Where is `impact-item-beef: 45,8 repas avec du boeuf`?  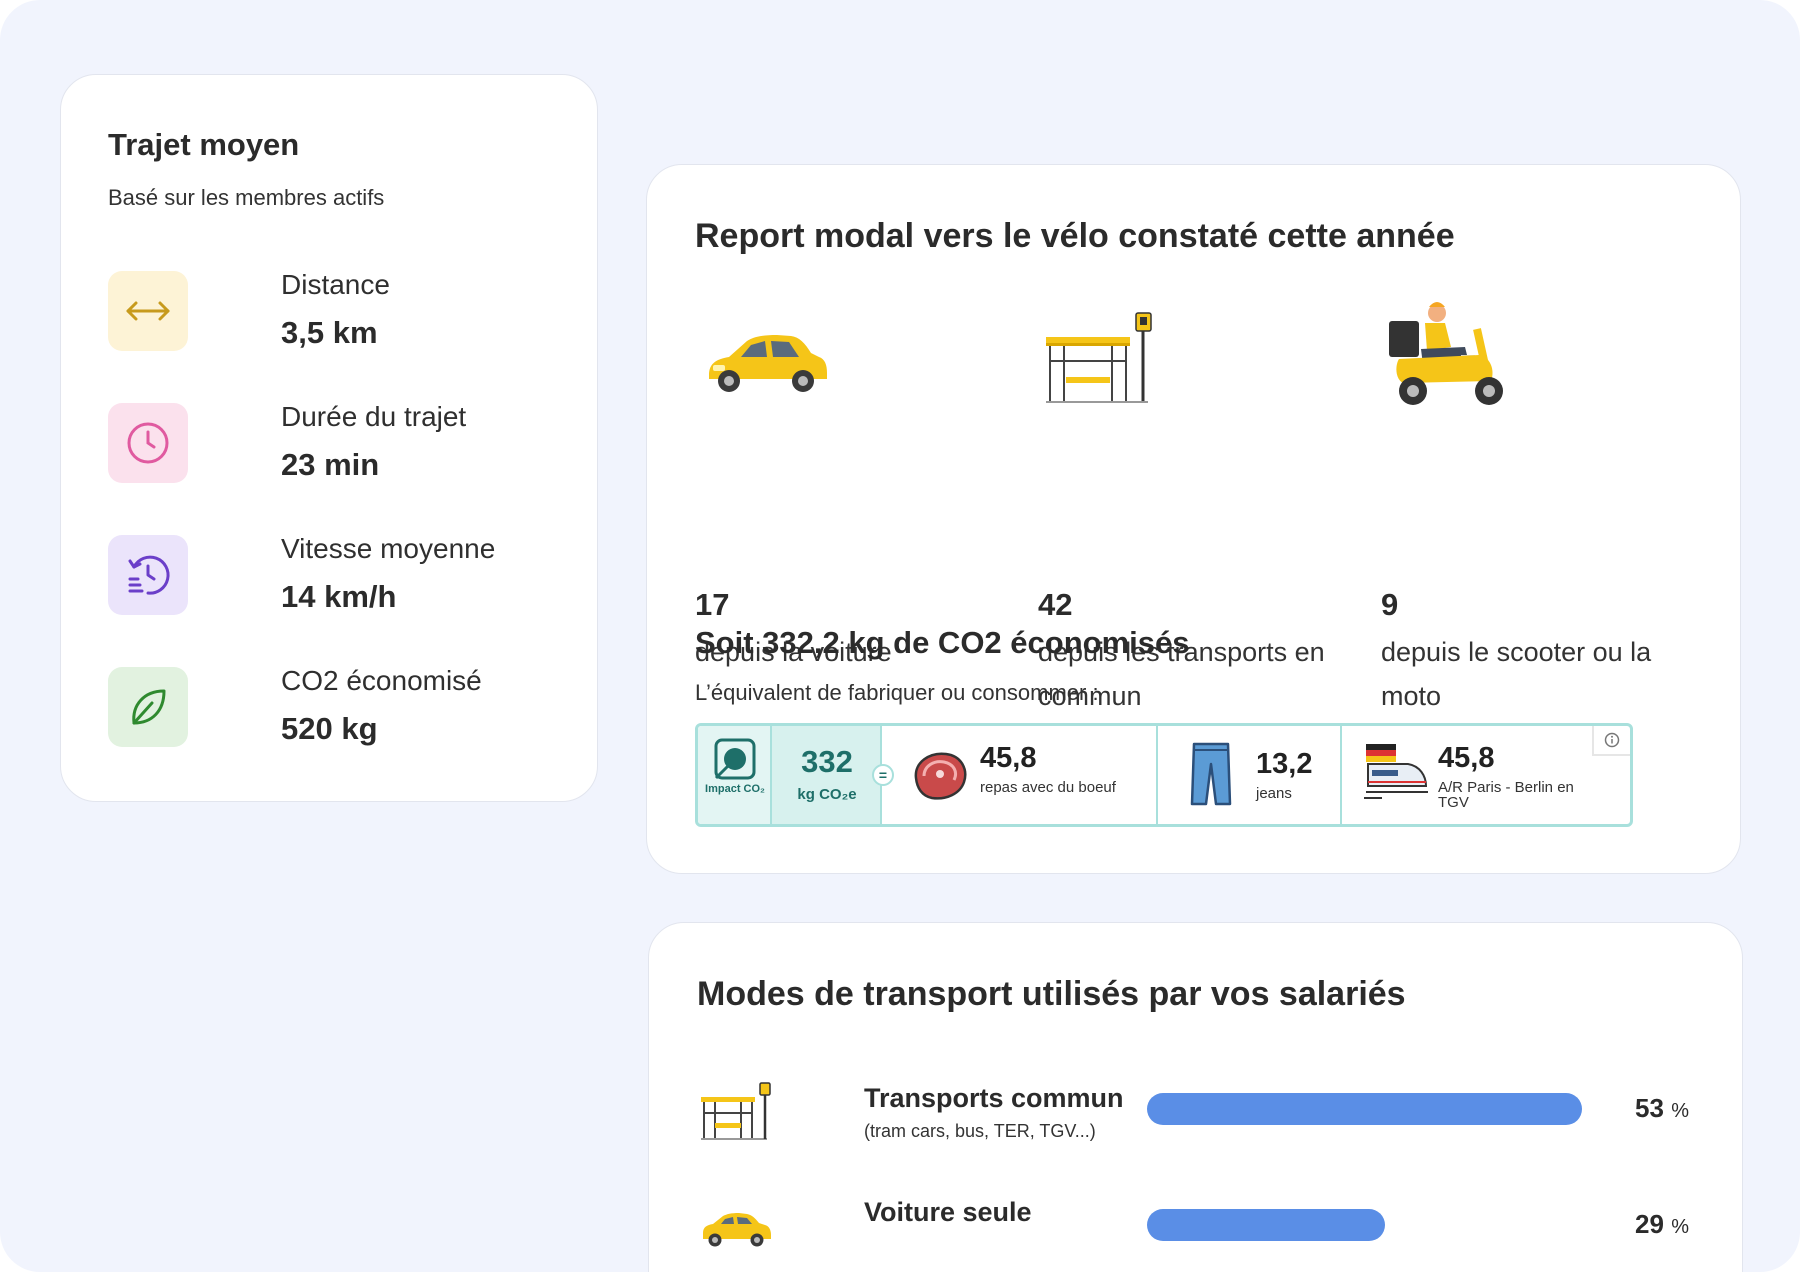 impact-item-beef: 45,8 repas avec du boeuf is located at coordinates (1020, 775).